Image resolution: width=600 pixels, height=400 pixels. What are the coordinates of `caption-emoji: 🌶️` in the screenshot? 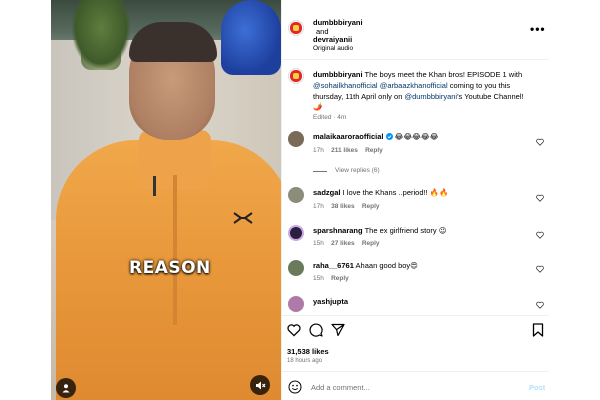 It's located at (318, 106).